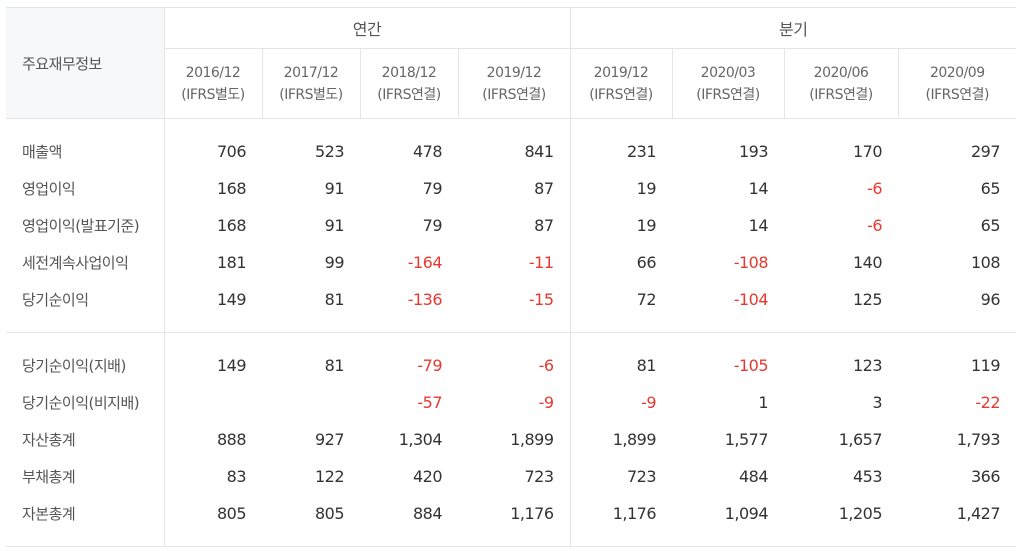 The image size is (1022, 551). I want to click on period-header: 2016/12 (IFRS별도), so click(213, 83).